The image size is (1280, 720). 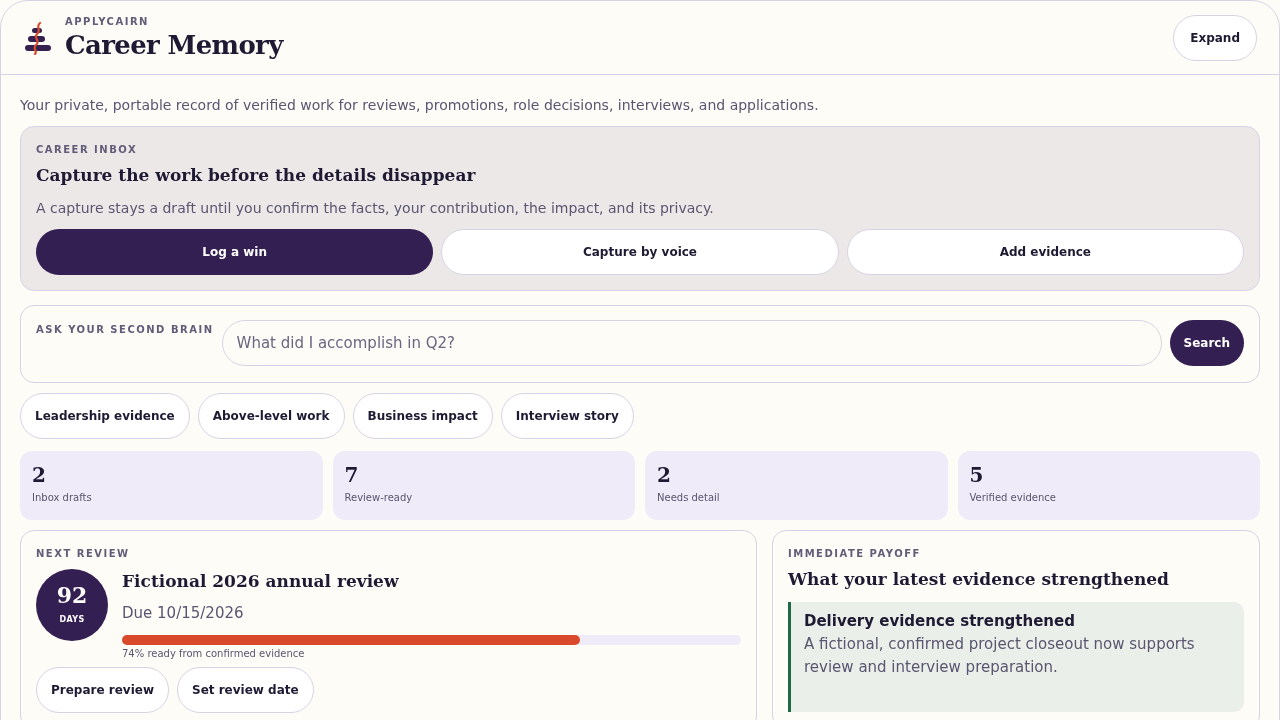 What do you see at coordinates (83, 553) in the screenshot?
I see `next-review-eyebrow: NEXT REVIEW` at bounding box center [83, 553].